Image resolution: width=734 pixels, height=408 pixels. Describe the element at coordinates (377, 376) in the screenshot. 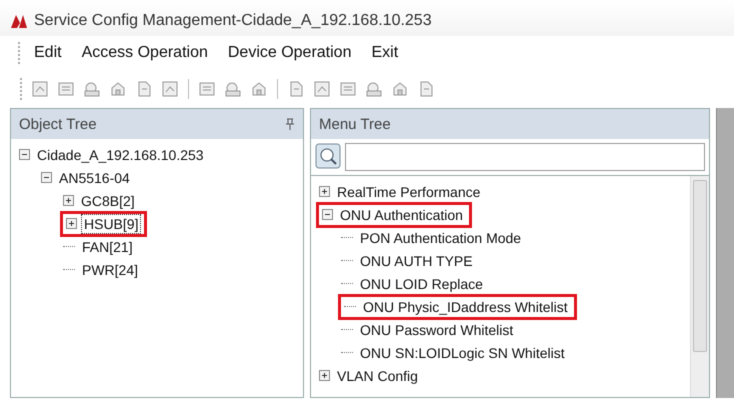

I see `tree-item: VLAN Config` at that location.